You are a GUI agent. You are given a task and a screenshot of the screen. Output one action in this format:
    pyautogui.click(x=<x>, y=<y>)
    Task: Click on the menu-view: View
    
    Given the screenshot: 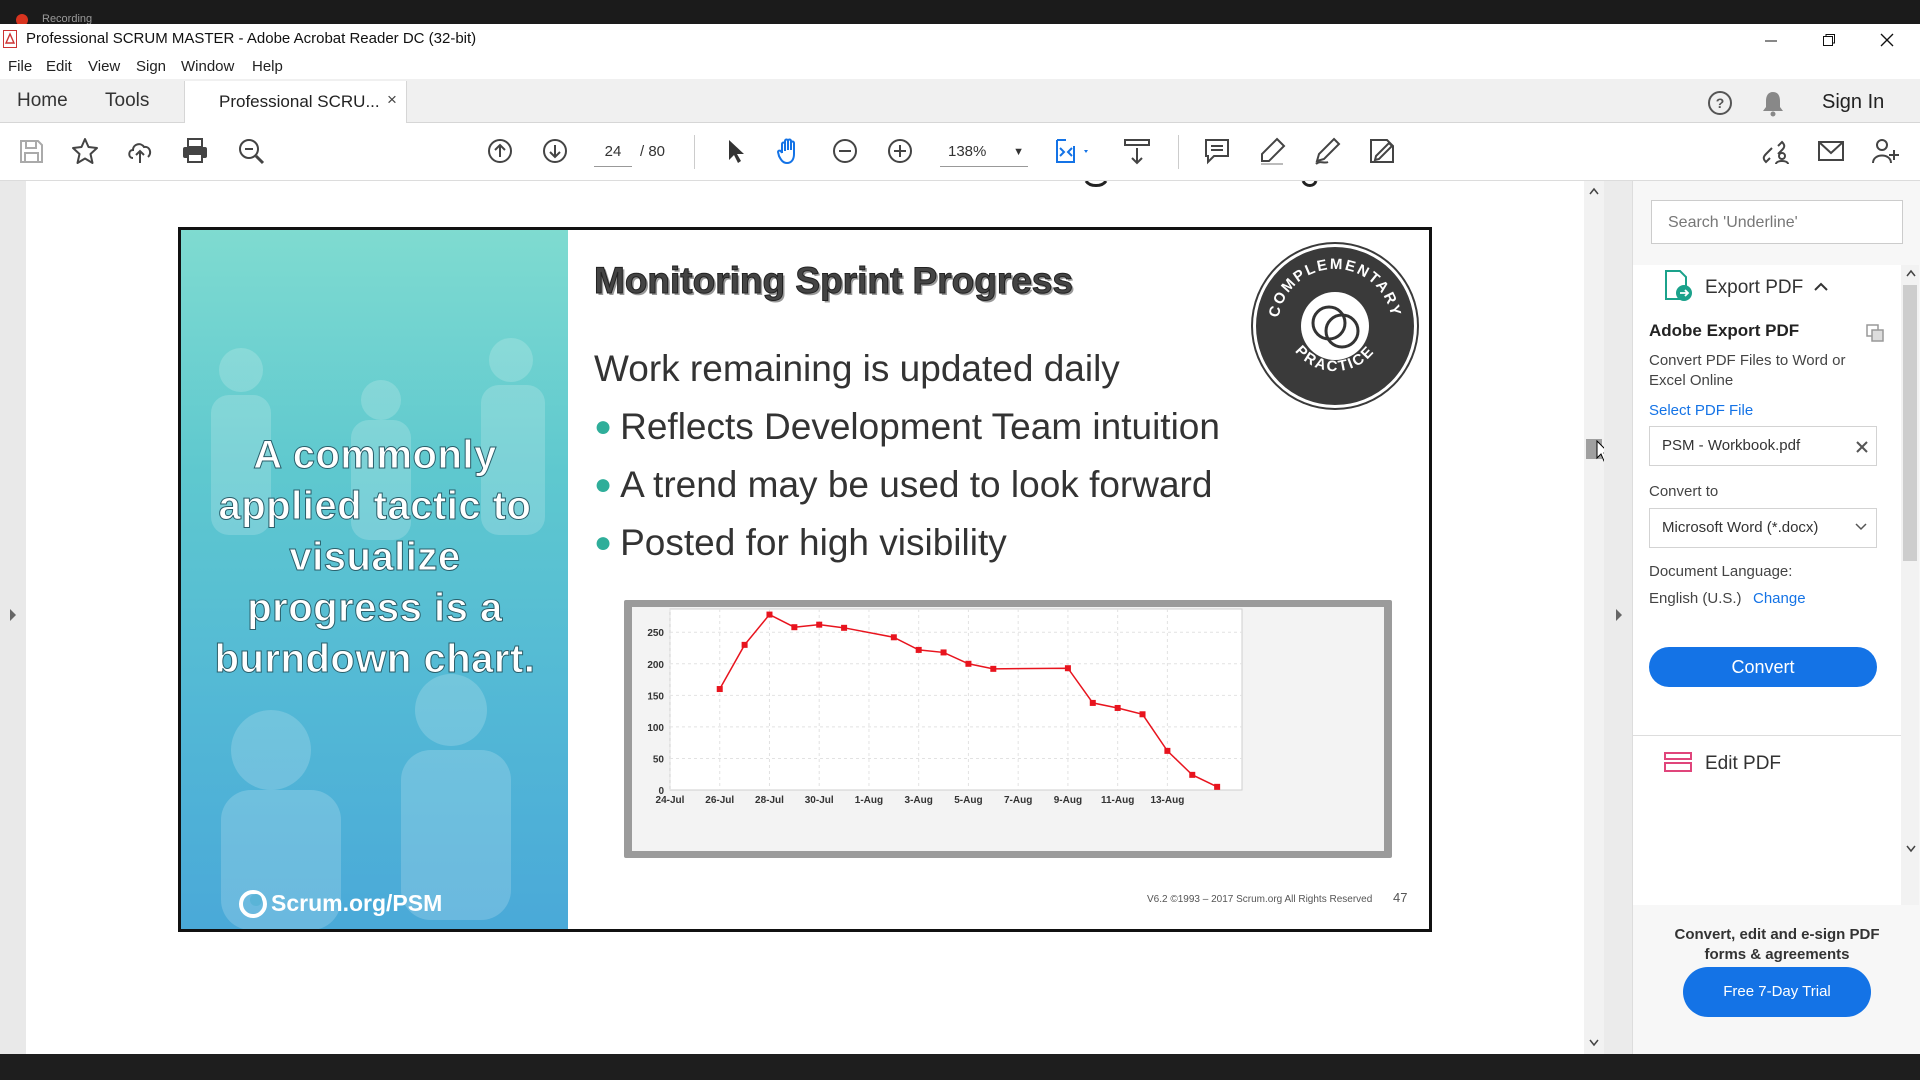 What is the action you would take?
    pyautogui.click(x=104, y=66)
    